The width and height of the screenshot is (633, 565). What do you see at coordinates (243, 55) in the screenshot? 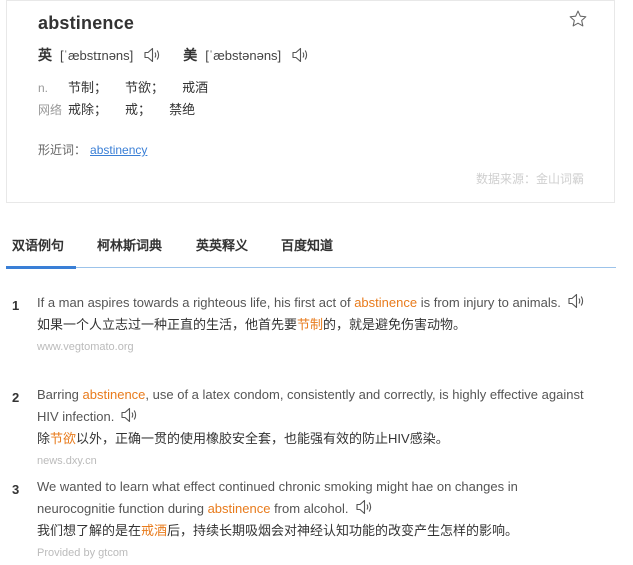
I see `us-ipa: [ˈæbstənəns]` at bounding box center [243, 55].